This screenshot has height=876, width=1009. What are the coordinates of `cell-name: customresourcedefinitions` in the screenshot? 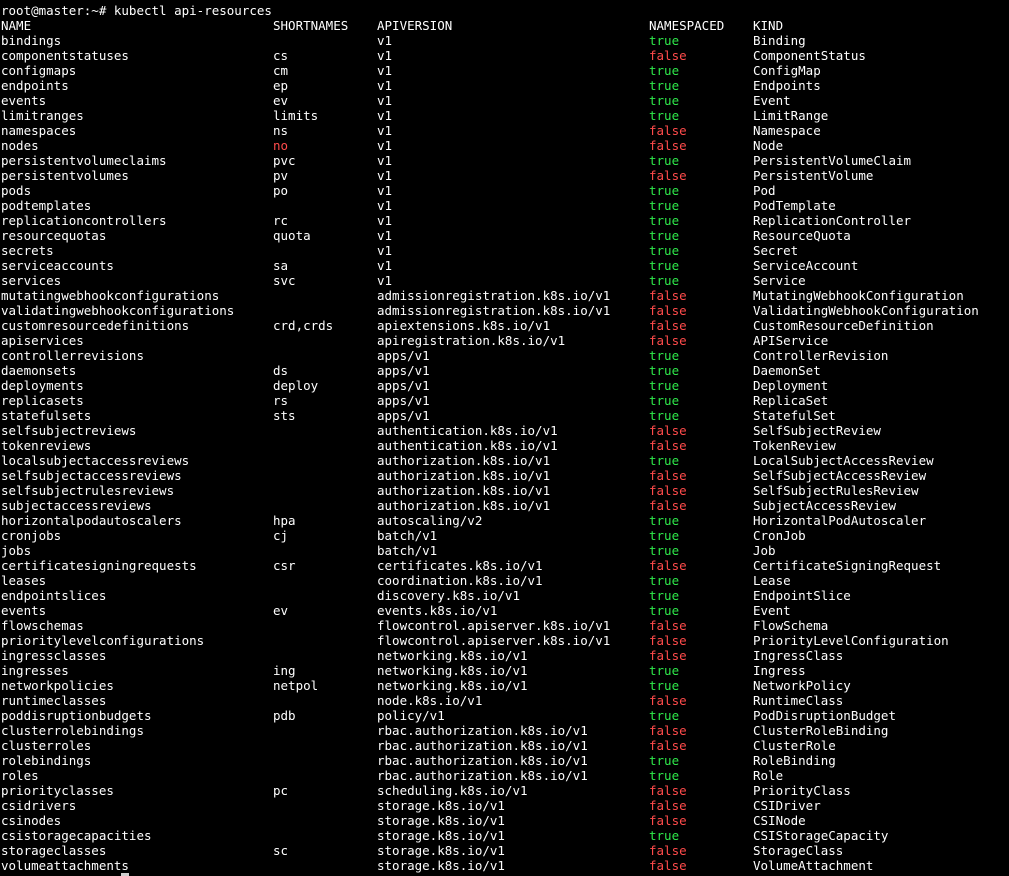 It's located at (95, 325).